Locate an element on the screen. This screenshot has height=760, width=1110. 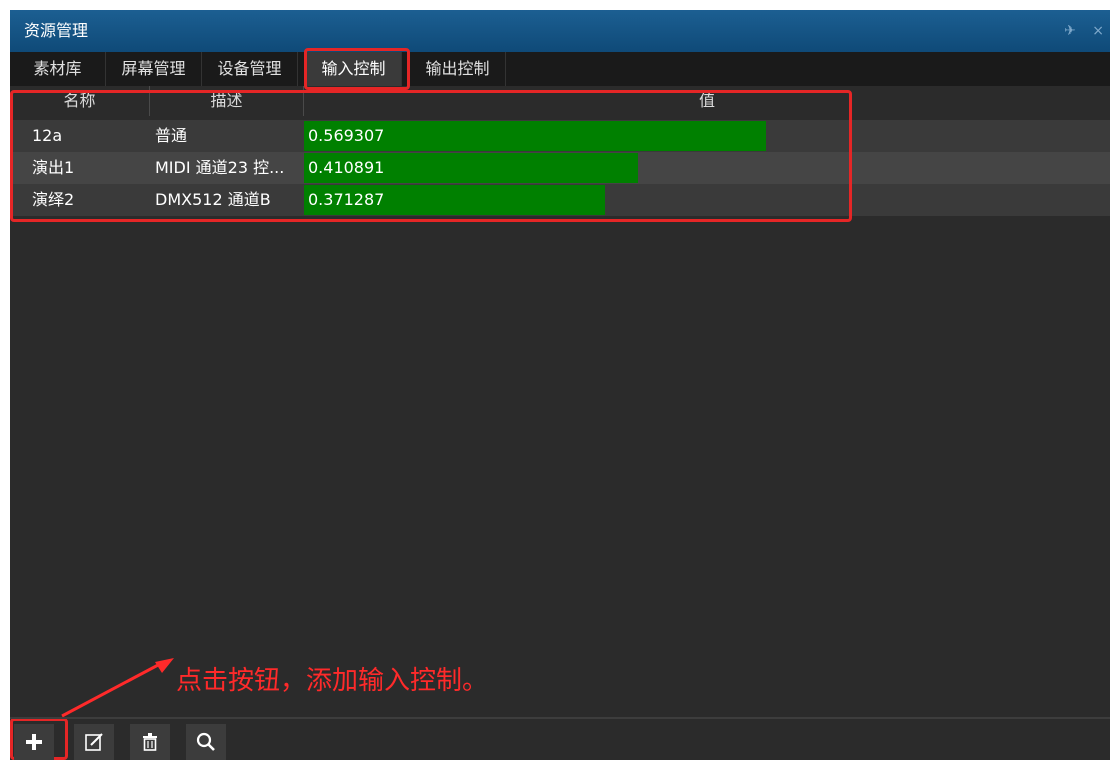
search-button is located at coordinates (206, 742).